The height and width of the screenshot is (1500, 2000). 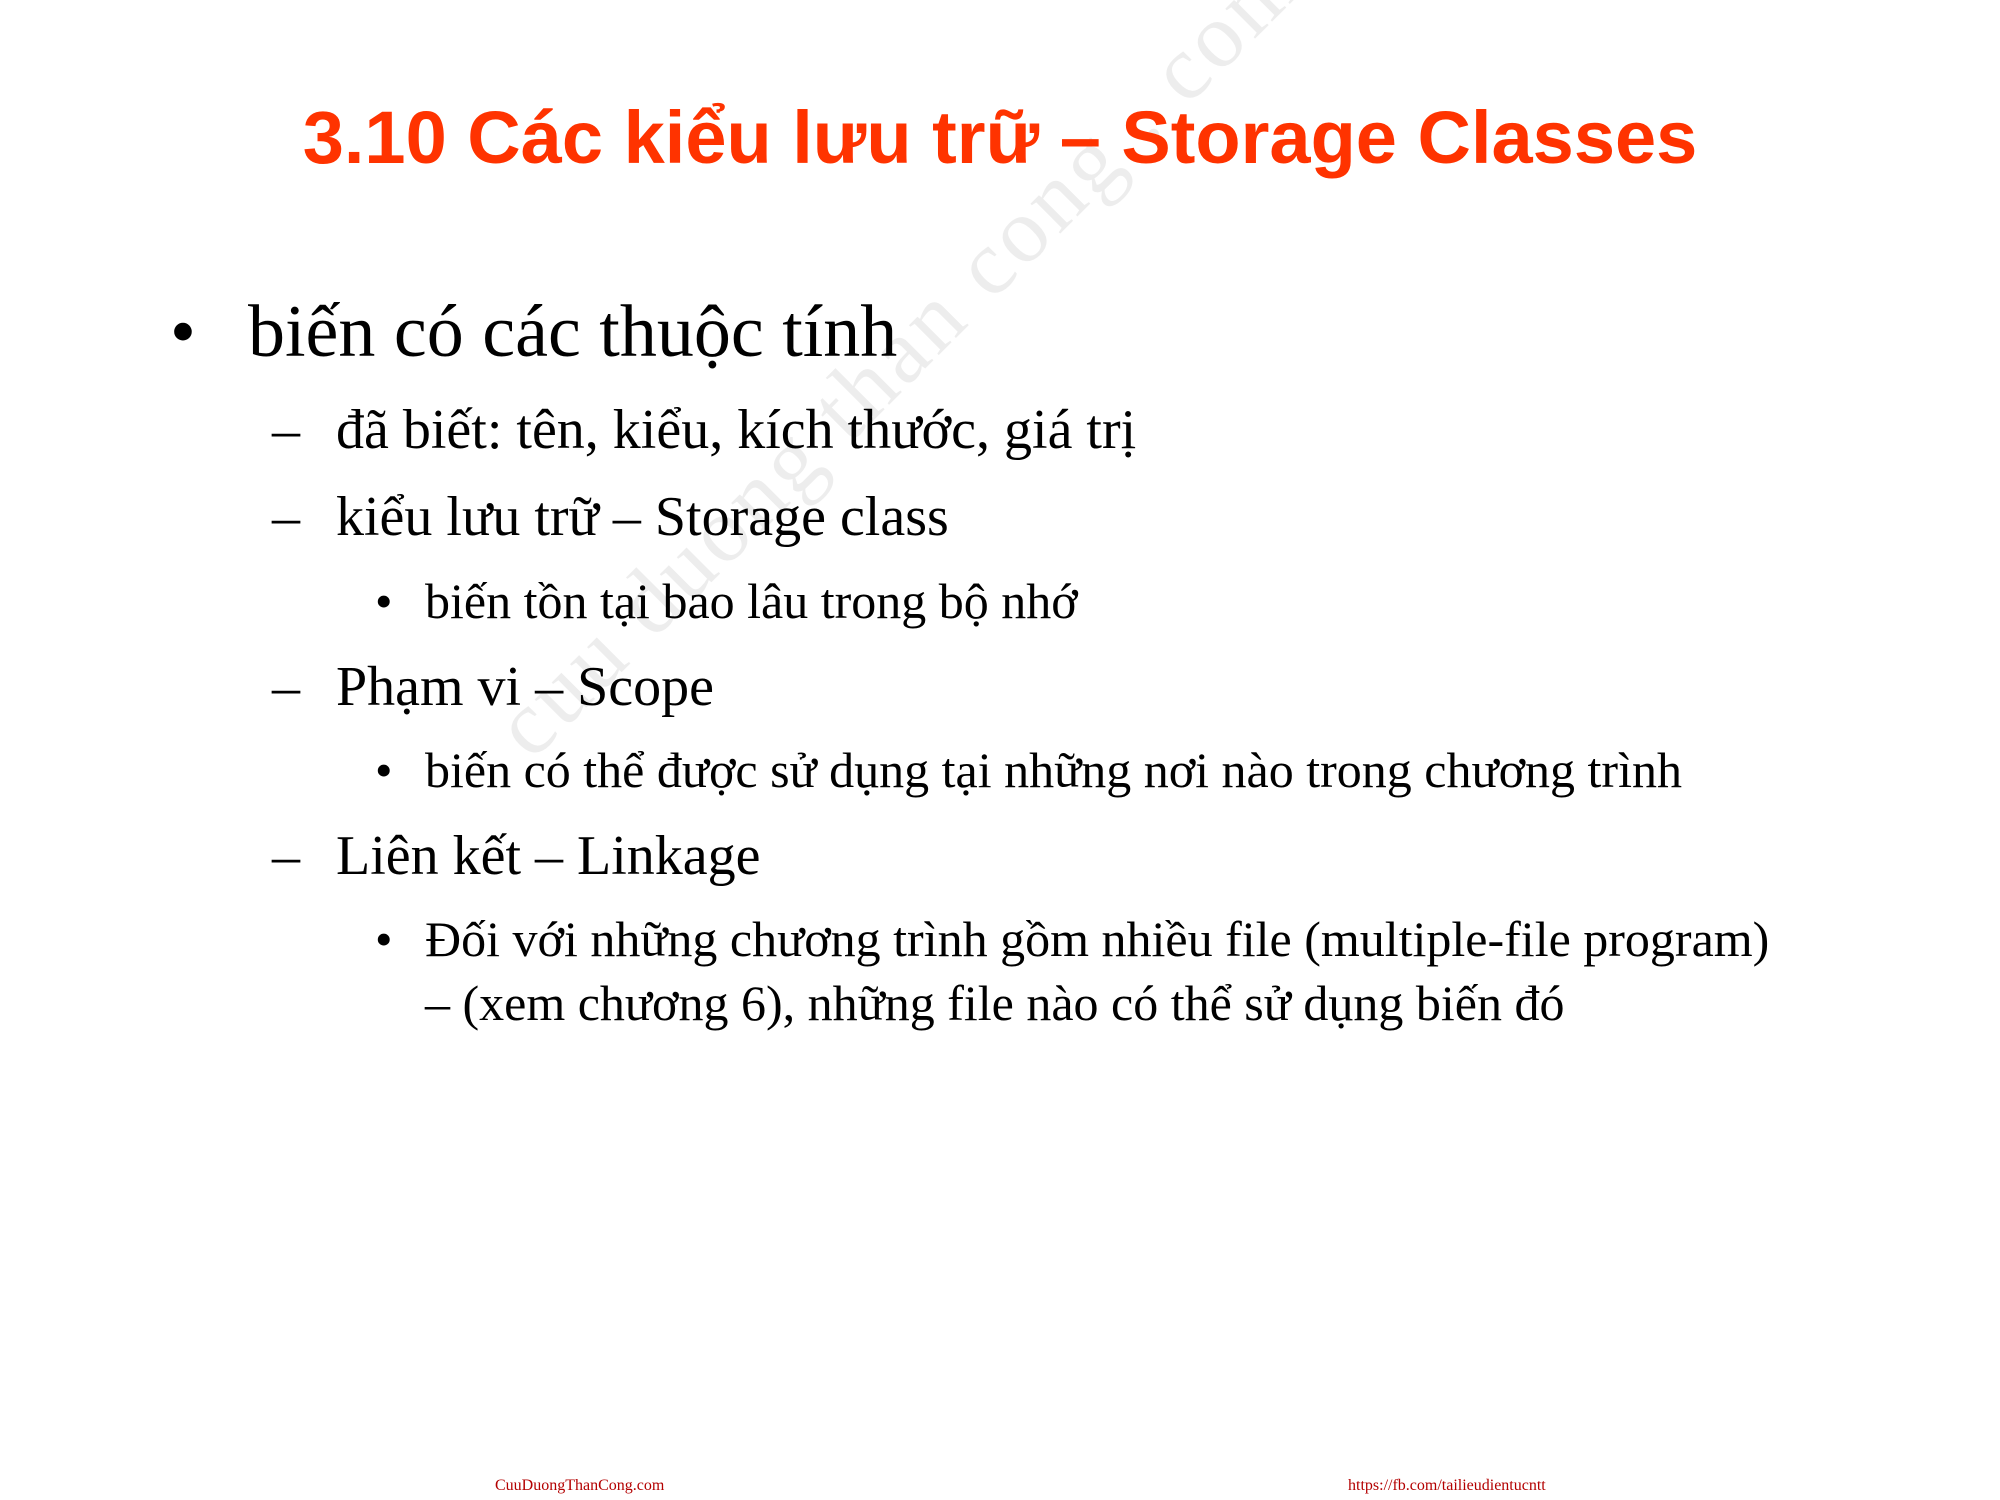 What do you see at coordinates (751, 601) in the screenshot?
I see `bullet-text: biến tồn tại bao lâu trong bộ nhớ` at bounding box center [751, 601].